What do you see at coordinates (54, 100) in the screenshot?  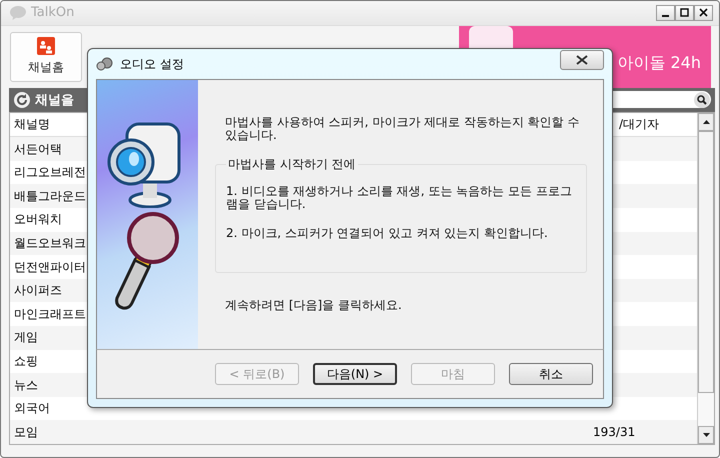 I see `panel-title: 채널을` at bounding box center [54, 100].